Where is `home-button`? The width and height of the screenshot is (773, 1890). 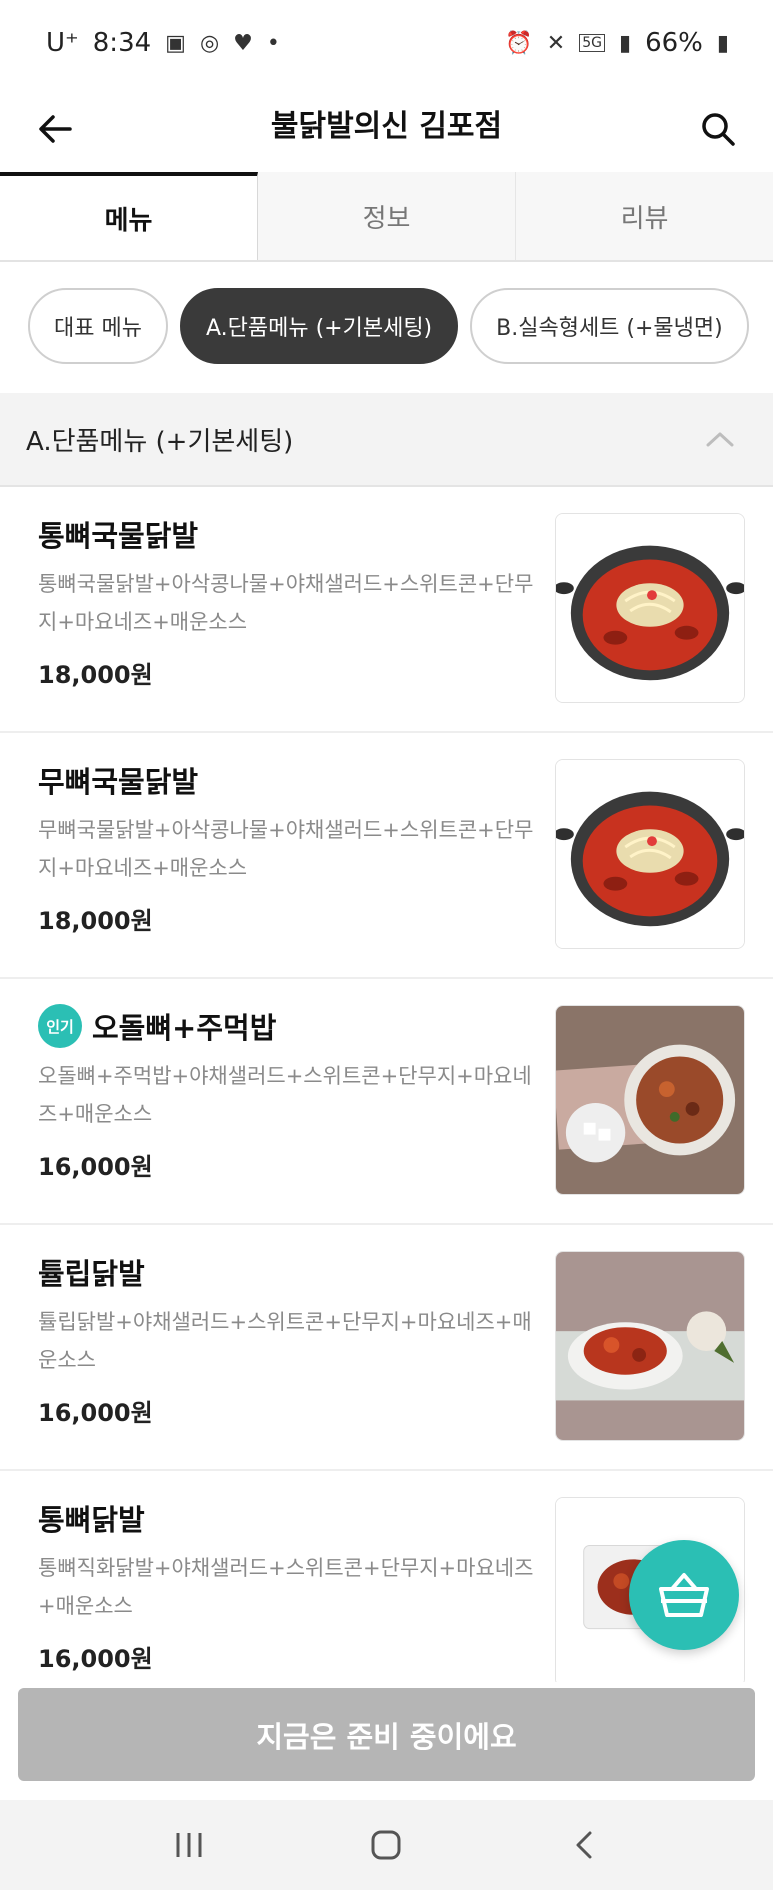
home-button is located at coordinates (386, 1845).